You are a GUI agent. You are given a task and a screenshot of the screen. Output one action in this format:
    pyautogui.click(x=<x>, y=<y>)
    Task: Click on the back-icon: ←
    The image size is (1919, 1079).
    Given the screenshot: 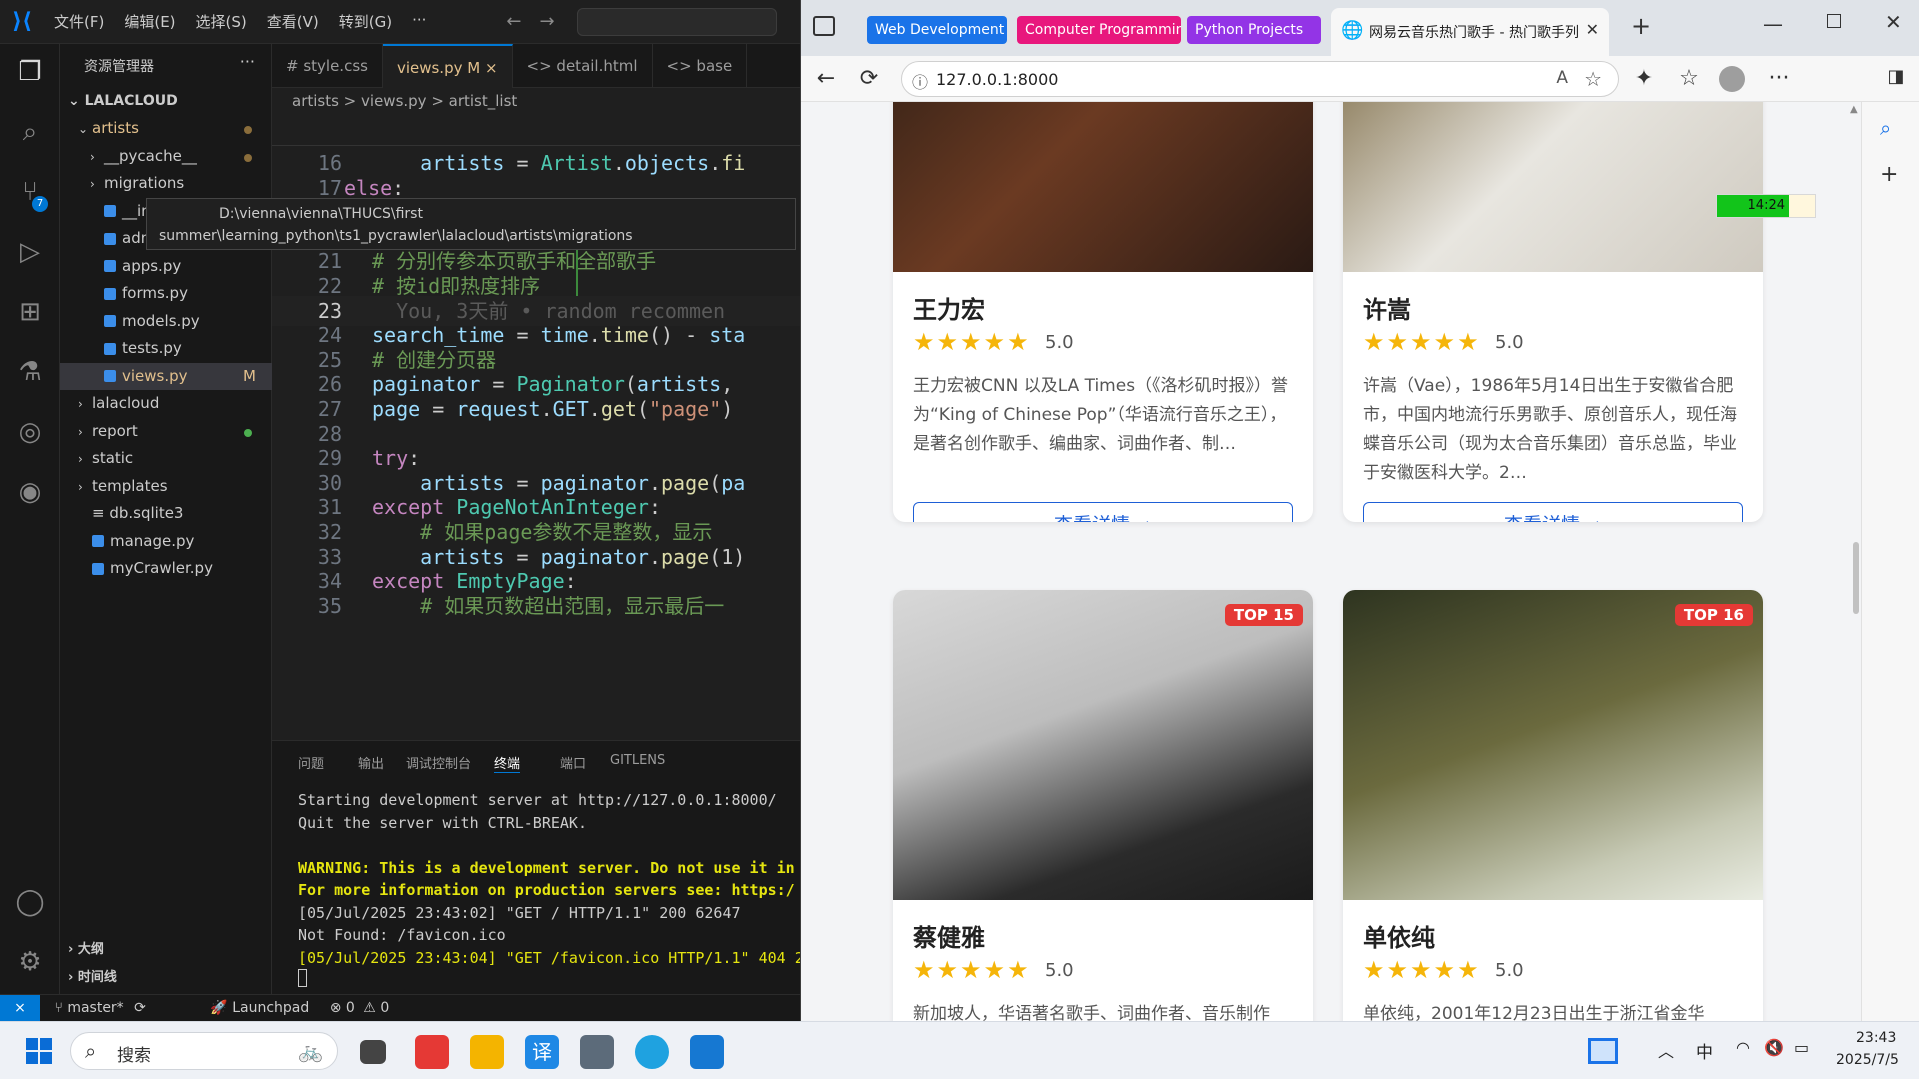 What is the action you would take?
    pyautogui.click(x=826, y=78)
    